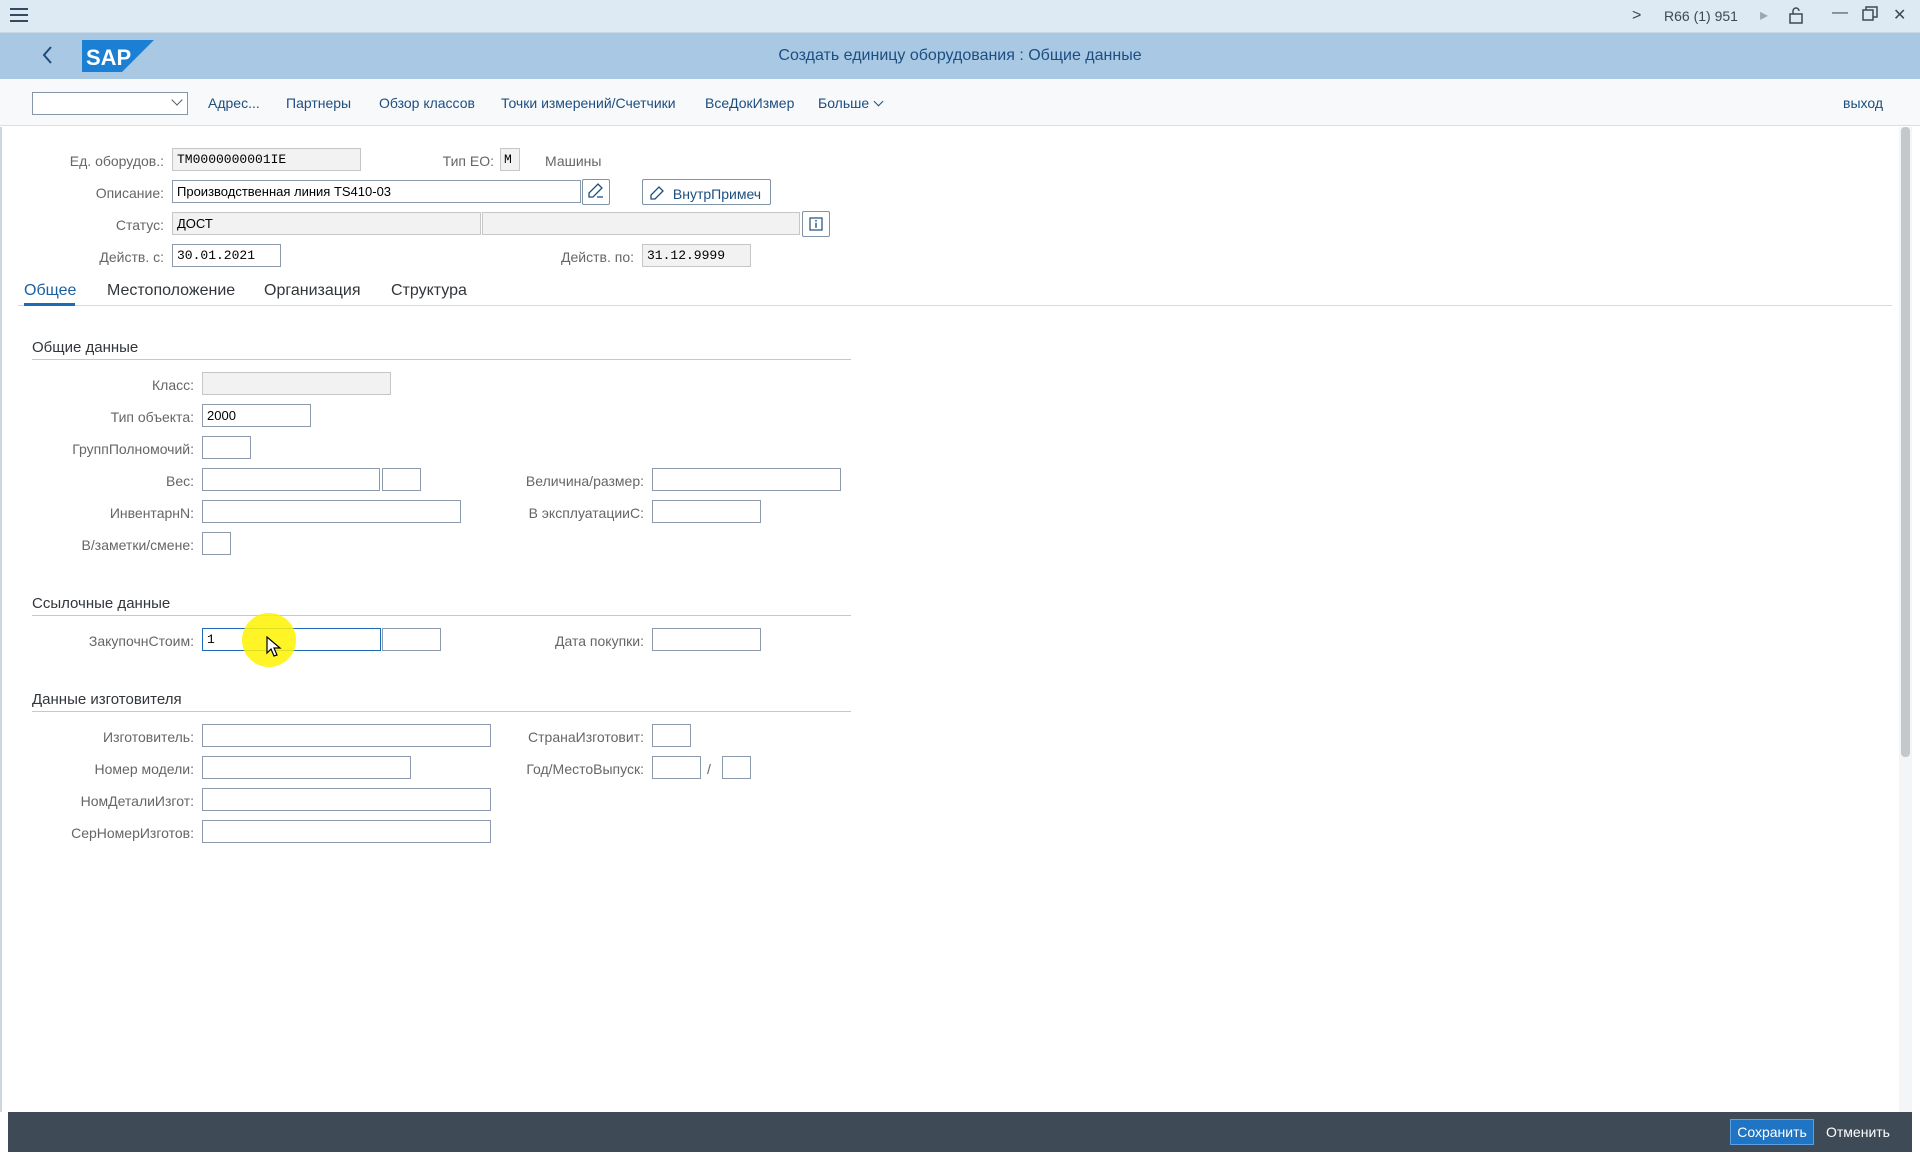  Describe the element at coordinates (1870, 16) in the screenshot. I see `maximize-icon` at that location.